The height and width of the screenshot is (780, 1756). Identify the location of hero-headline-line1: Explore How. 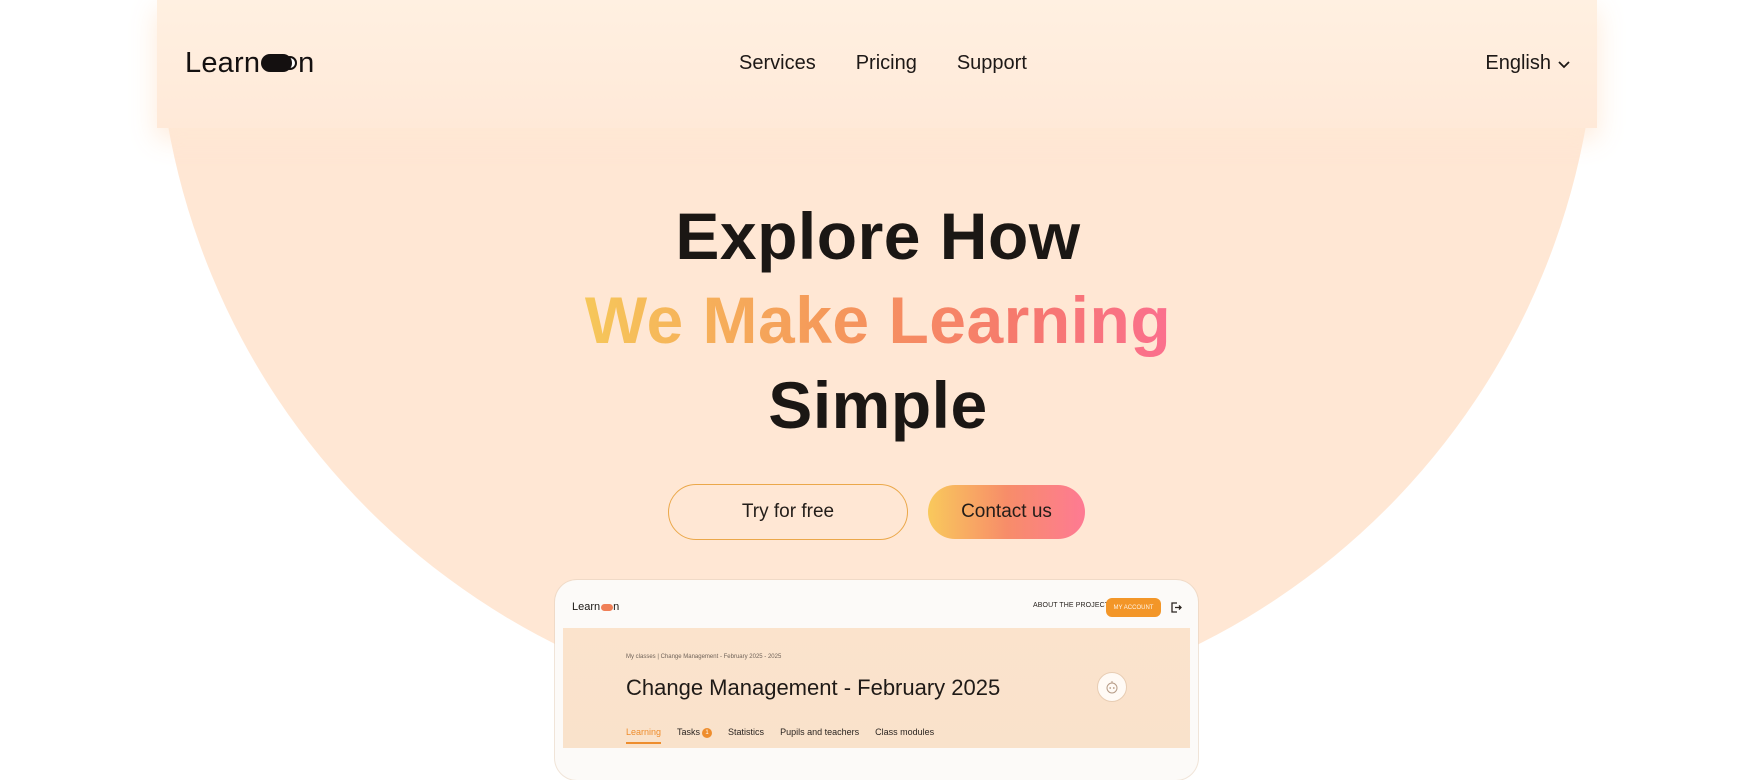
(878, 236).